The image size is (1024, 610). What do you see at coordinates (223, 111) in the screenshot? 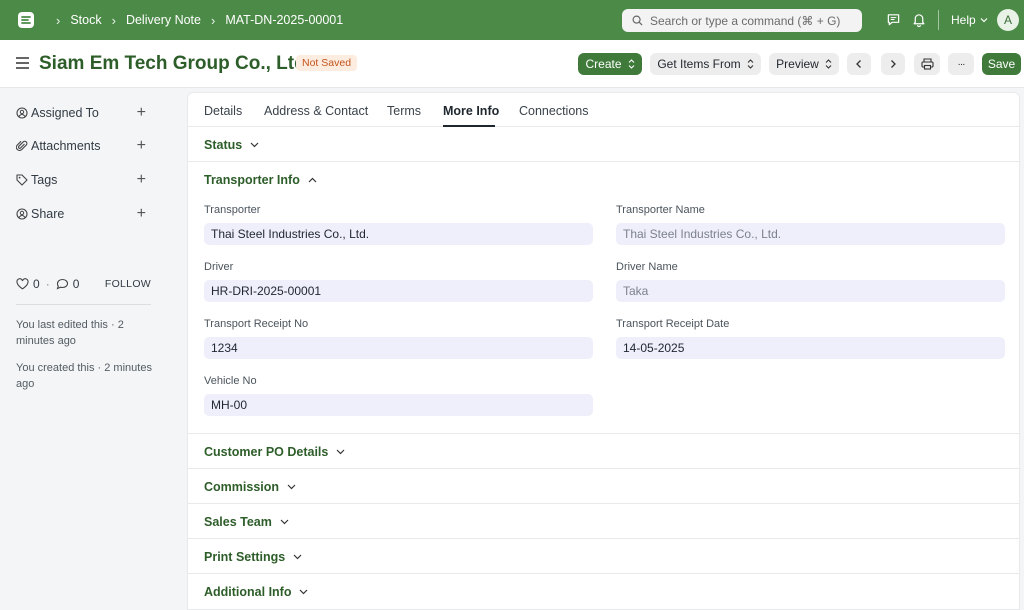
I see `tab-details: Details` at bounding box center [223, 111].